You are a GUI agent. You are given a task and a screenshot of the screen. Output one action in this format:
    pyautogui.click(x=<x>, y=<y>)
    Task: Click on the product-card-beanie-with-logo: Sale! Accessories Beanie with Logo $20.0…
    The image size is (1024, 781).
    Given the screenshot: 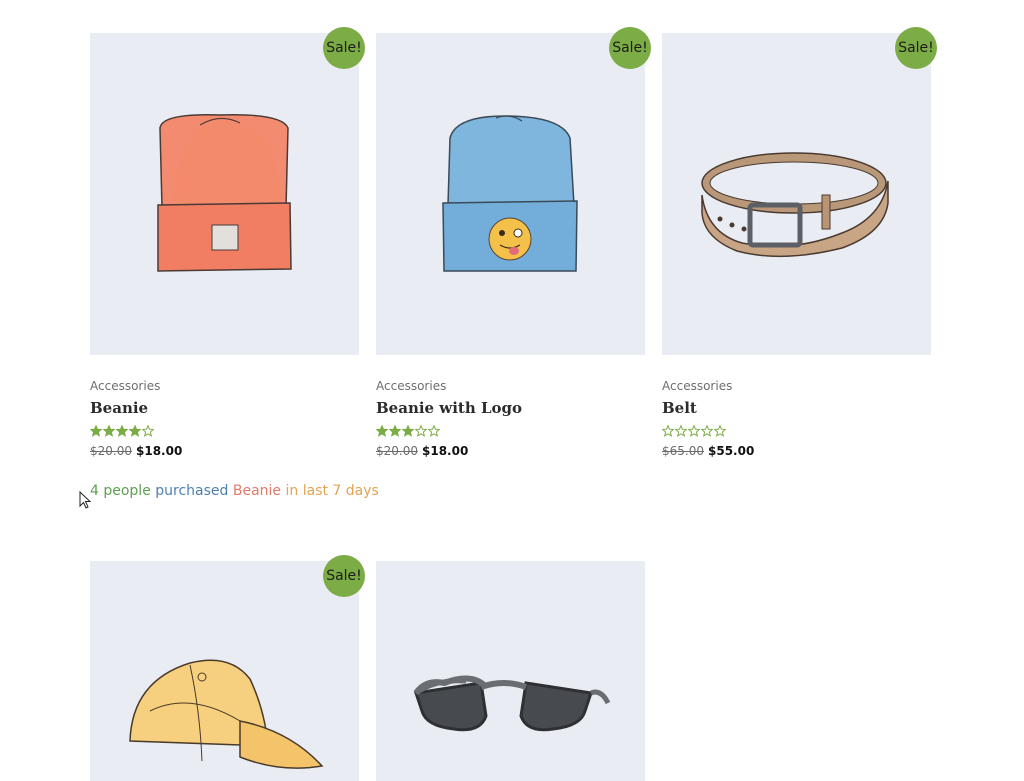 What is the action you would take?
    pyautogui.click(x=513, y=242)
    